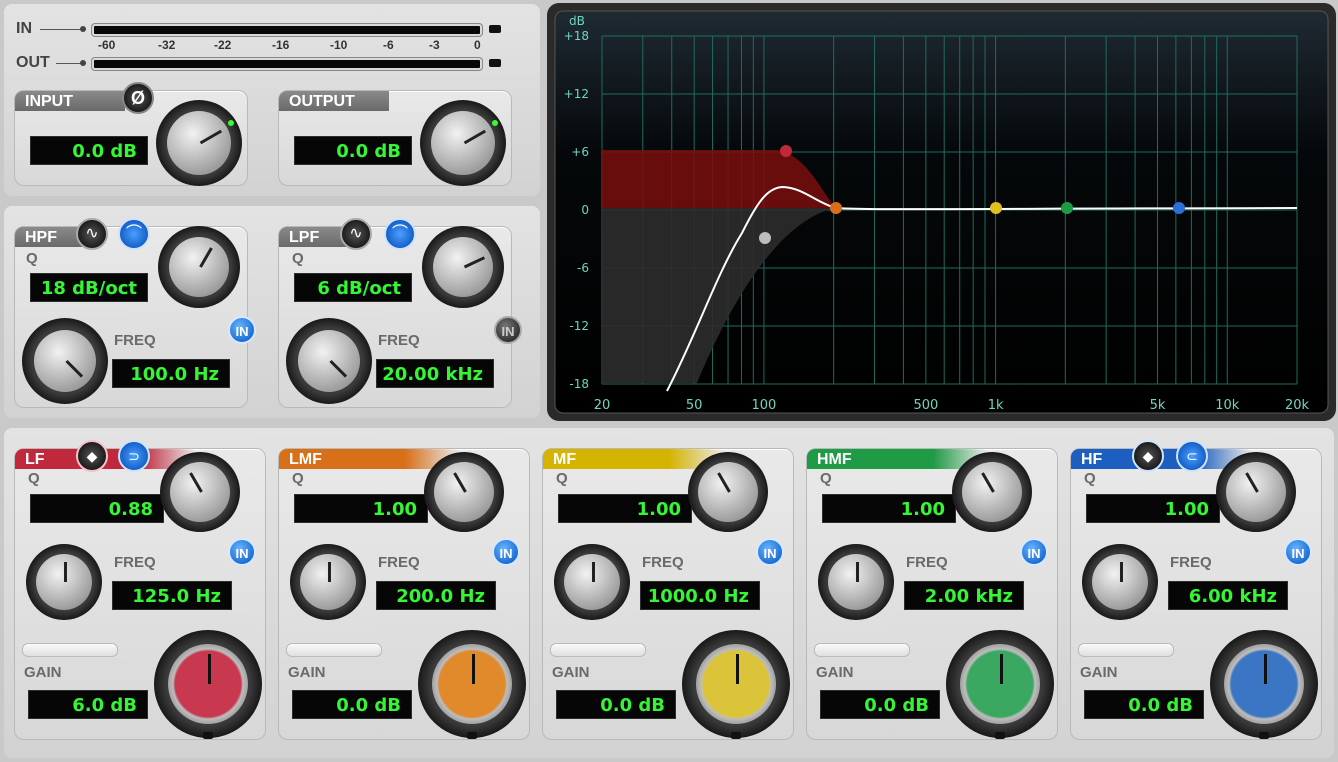  Describe the element at coordinates (736, 684) in the screenshot. I see `mf-gain-knob` at that location.